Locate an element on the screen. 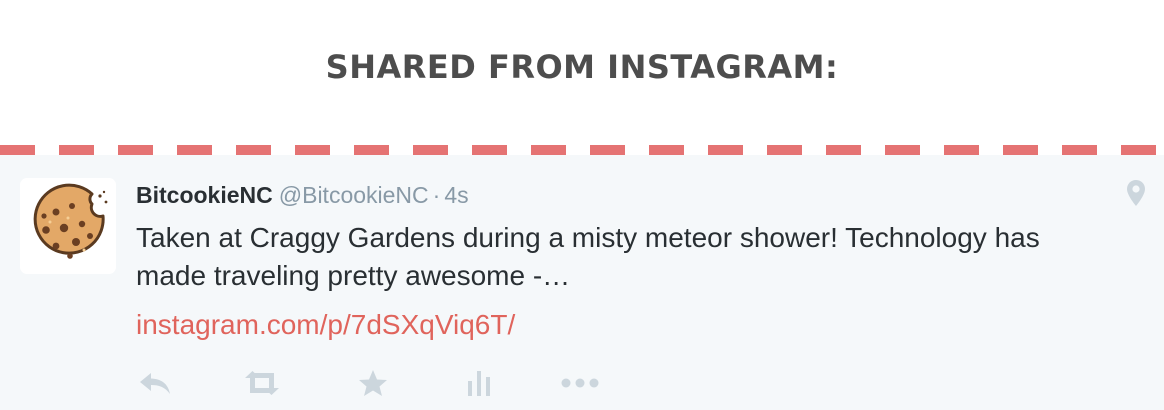 Image resolution: width=1164 pixels, height=410 pixels. tweet-header: BitcookieNC @BitcookieNC · 4s is located at coordinates (302, 195).